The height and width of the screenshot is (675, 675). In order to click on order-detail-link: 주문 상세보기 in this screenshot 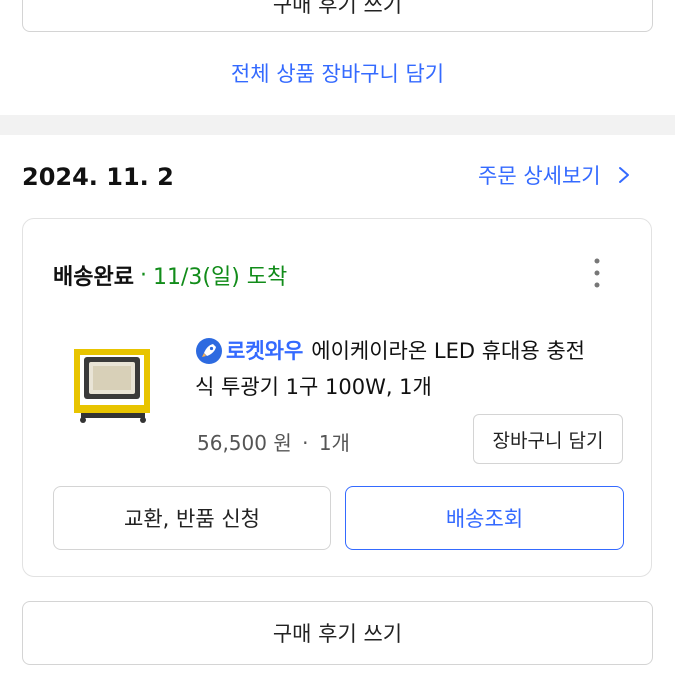, I will do `click(556, 175)`.